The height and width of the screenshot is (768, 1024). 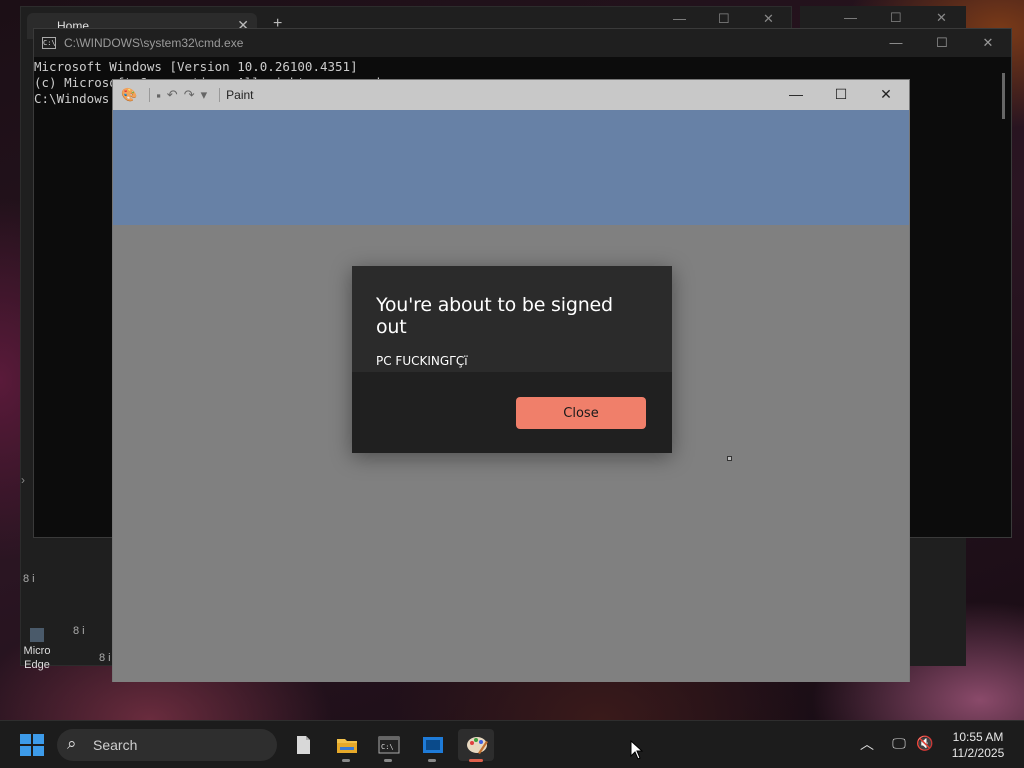 What do you see at coordinates (129, 94) in the screenshot?
I see `paint-app-icon: 🎨` at bounding box center [129, 94].